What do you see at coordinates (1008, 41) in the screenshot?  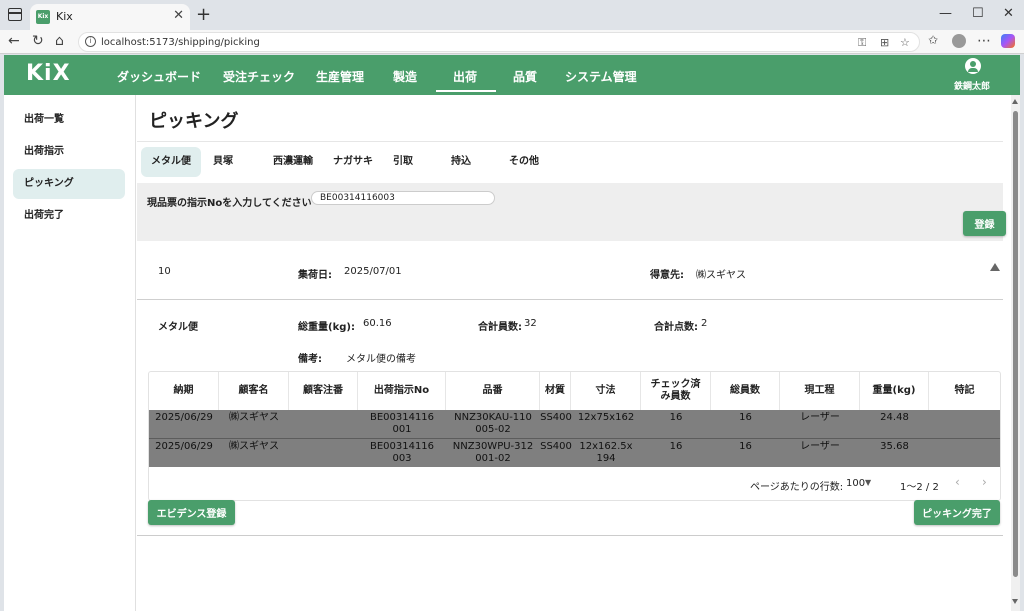 I see `copilot-icon` at bounding box center [1008, 41].